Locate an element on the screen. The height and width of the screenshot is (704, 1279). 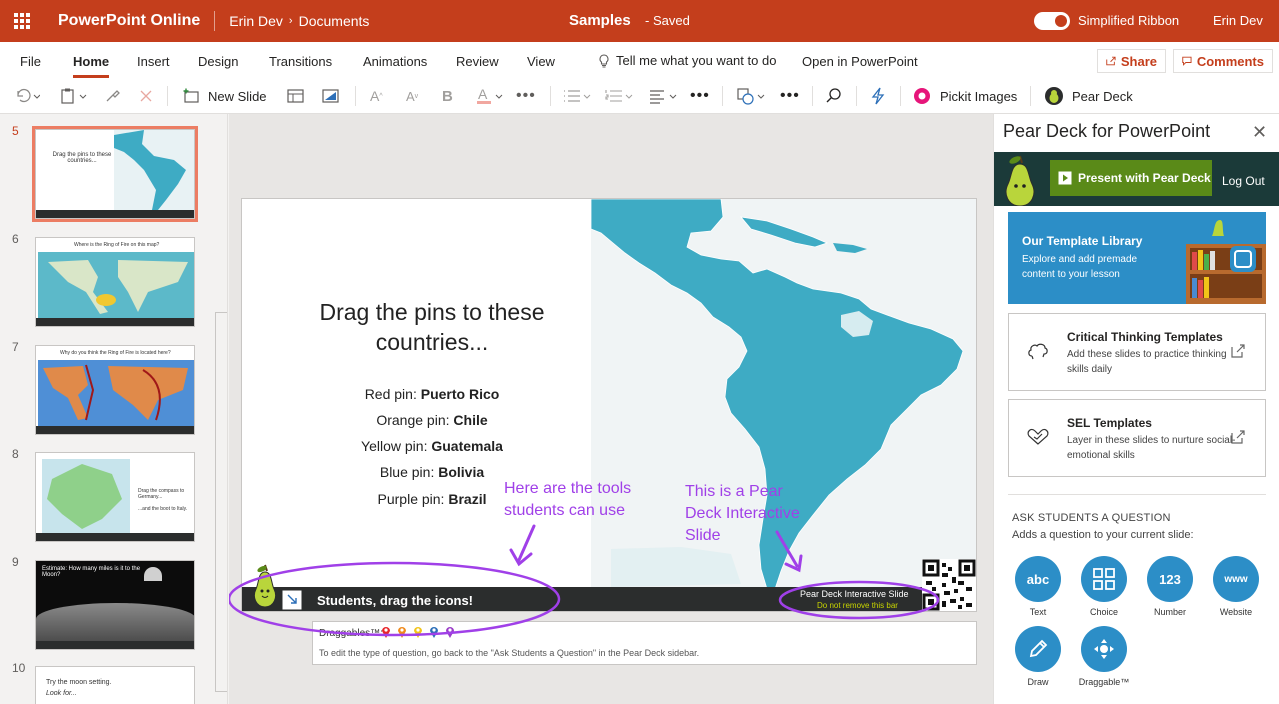
annotation-pear-line2: Deck Interactive is located at coordinates (742, 513).